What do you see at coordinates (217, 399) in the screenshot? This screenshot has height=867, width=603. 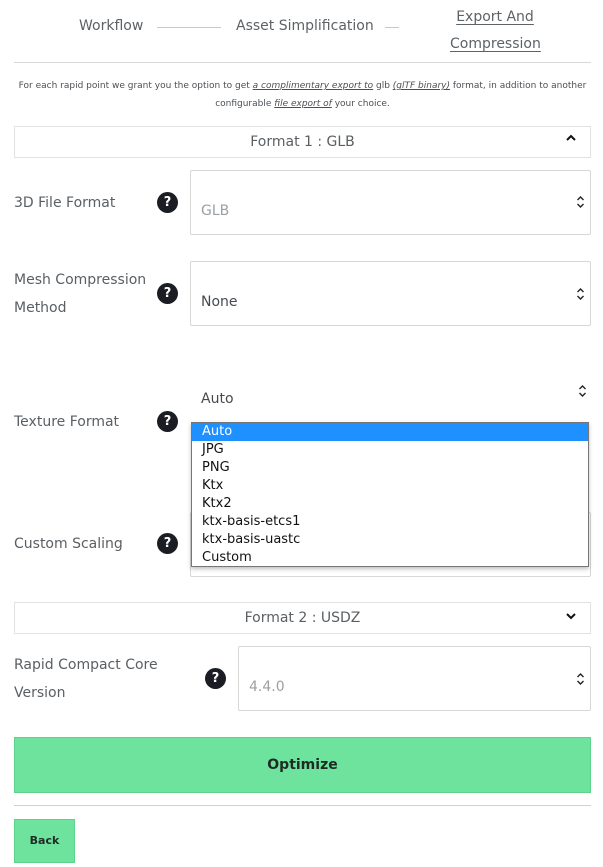 I see `texture-format-value: Auto` at bounding box center [217, 399].